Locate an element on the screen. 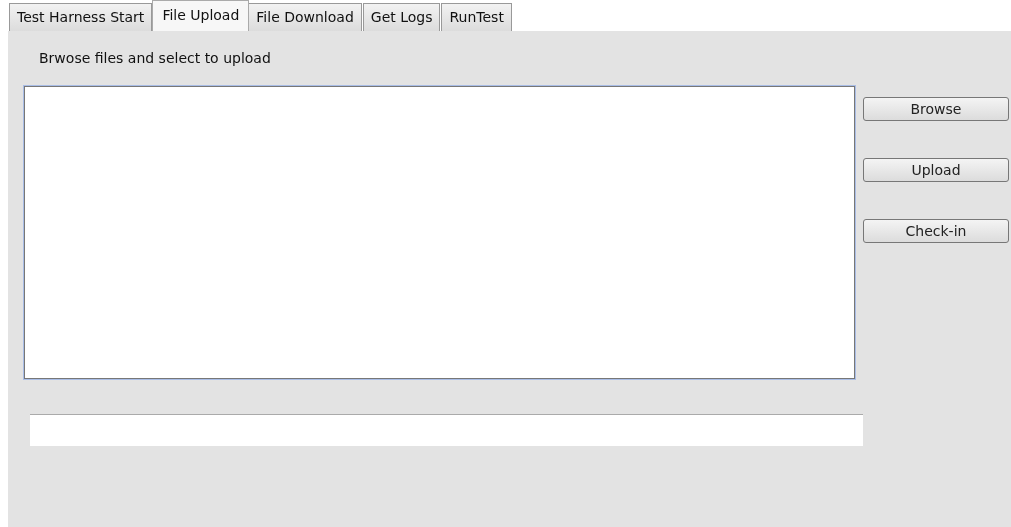 The width and height of the screenshot is (1011, 527). tab: Get Logs is located at coordinates (401, 17).